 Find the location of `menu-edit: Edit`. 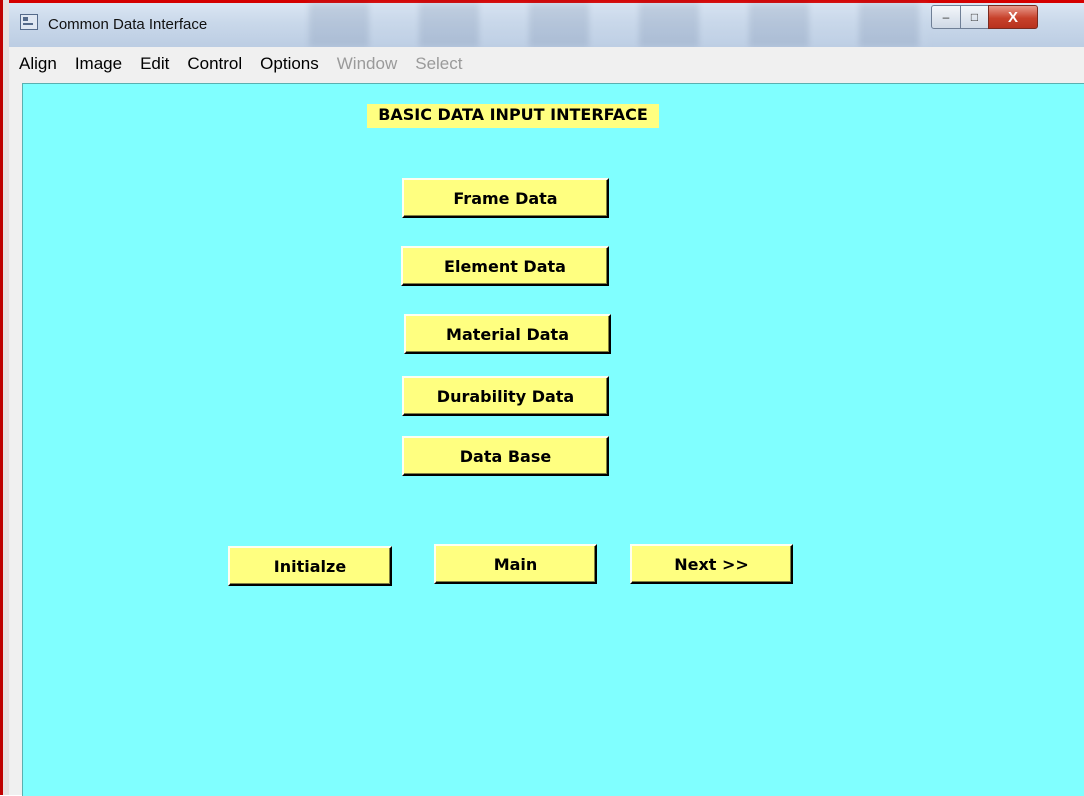

menu-edit: Edit is located at coordinates (154, 64).